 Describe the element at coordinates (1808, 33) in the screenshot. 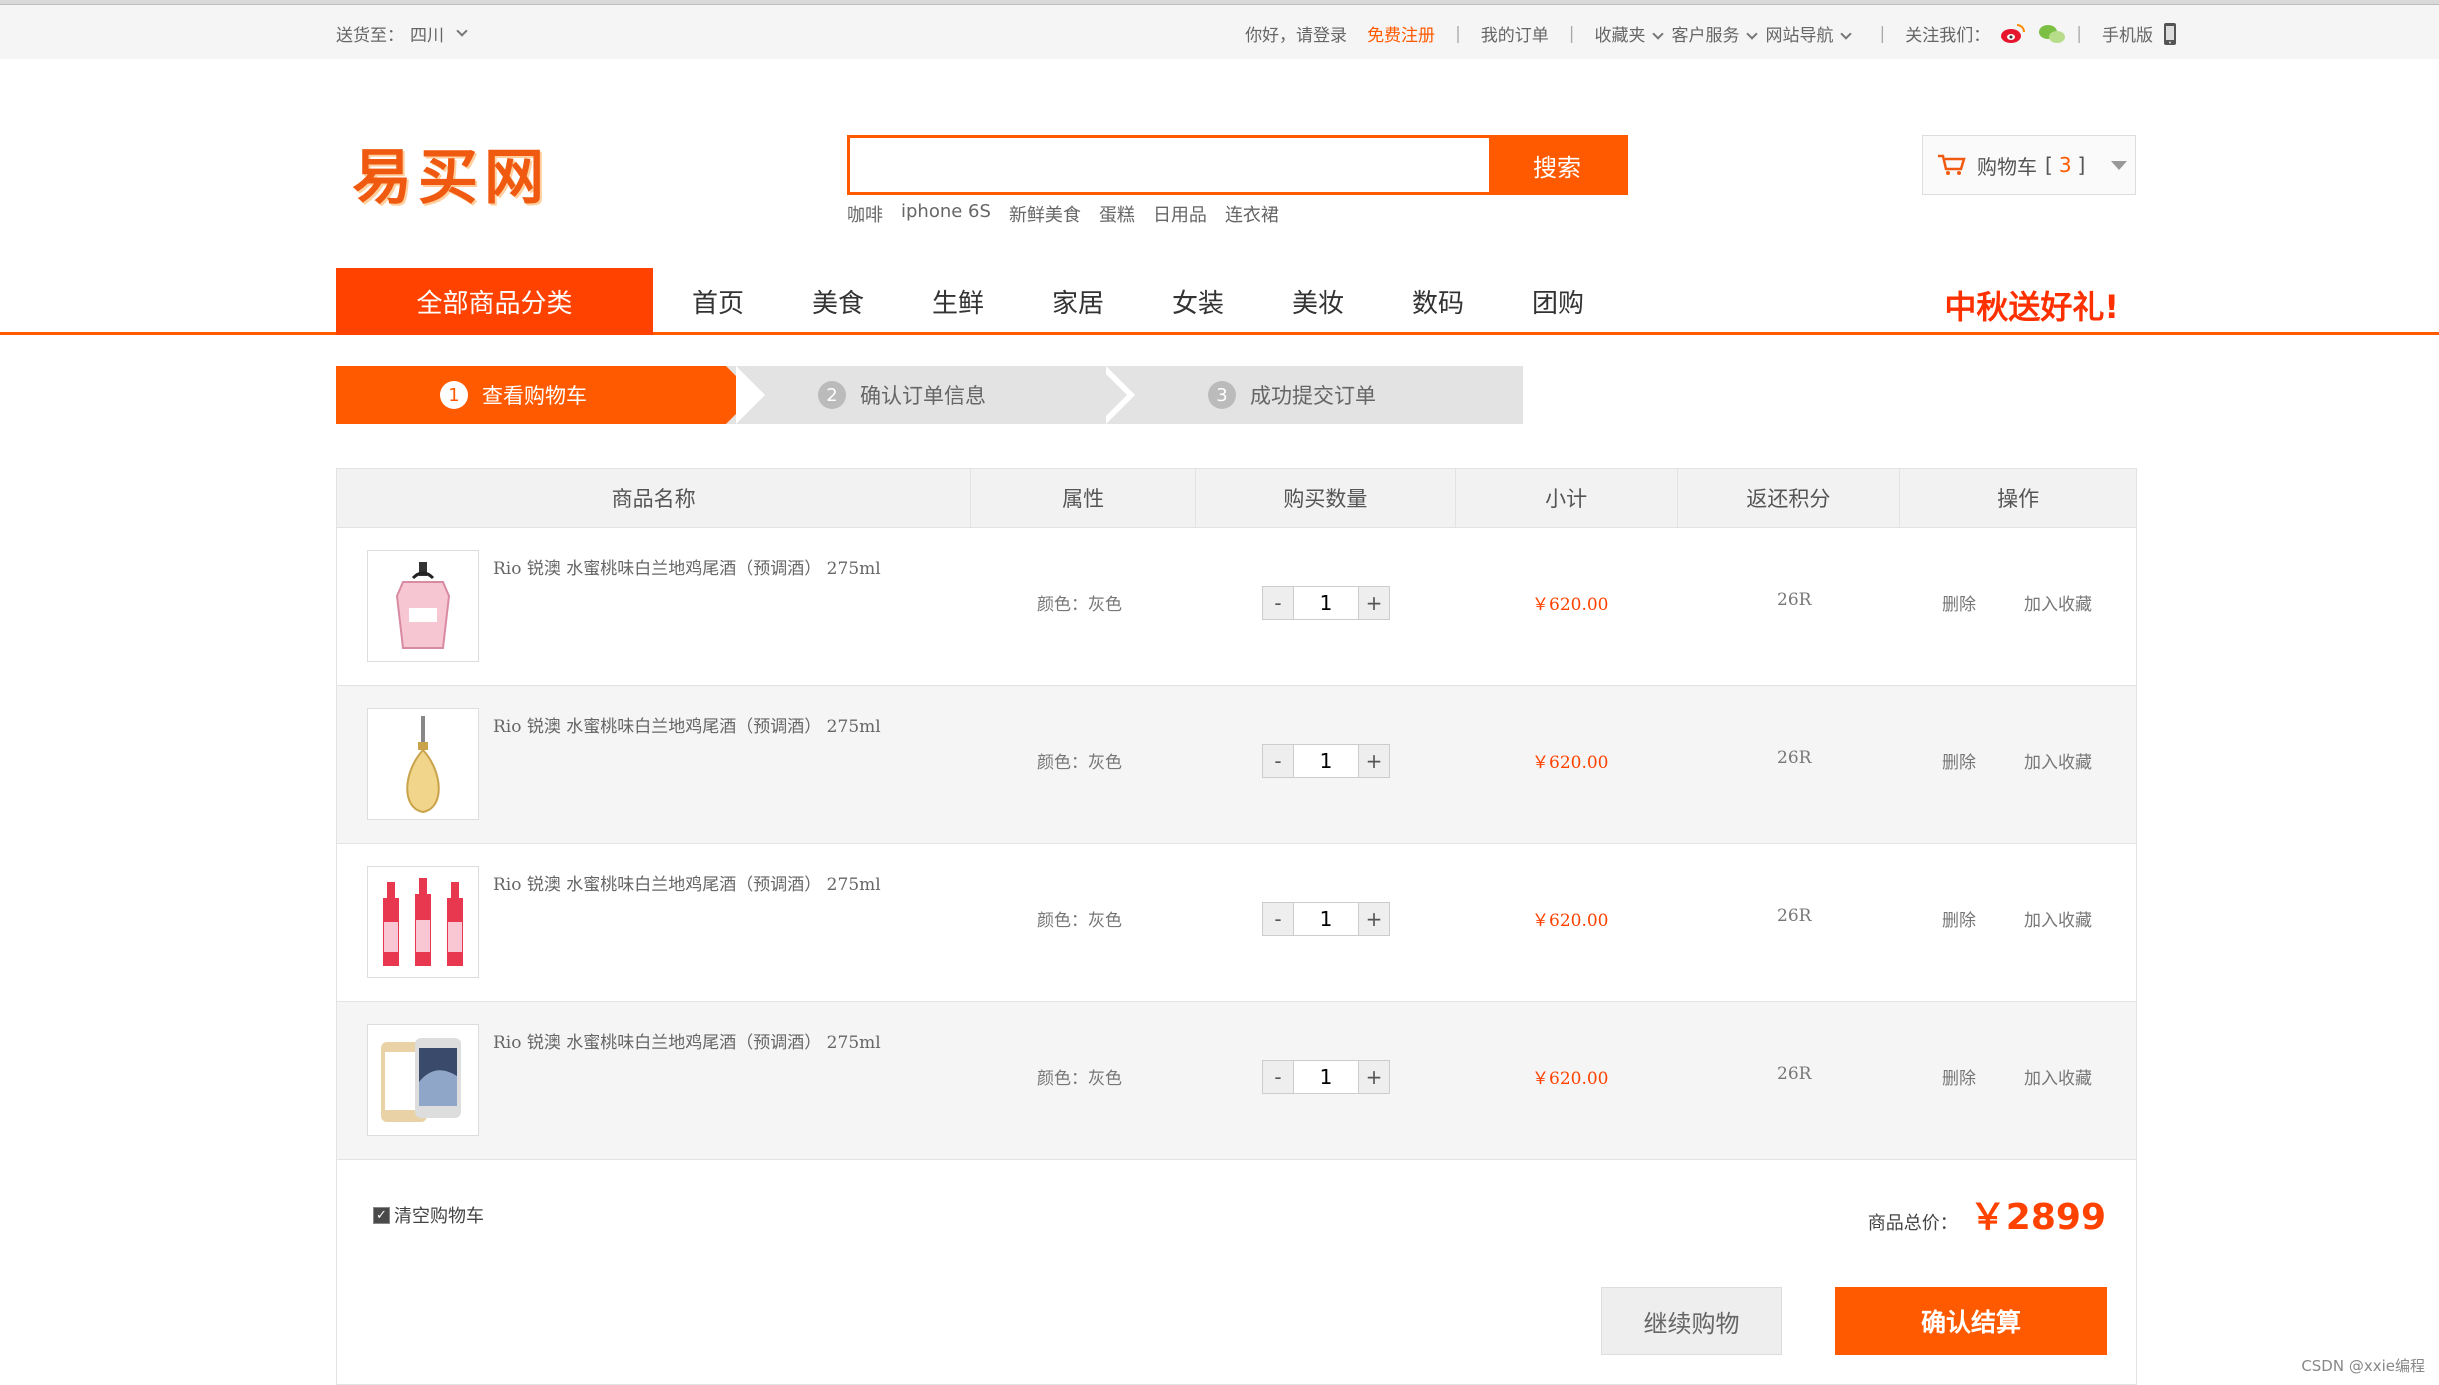

I see `site-nav-menu: 网站导航` at that location.